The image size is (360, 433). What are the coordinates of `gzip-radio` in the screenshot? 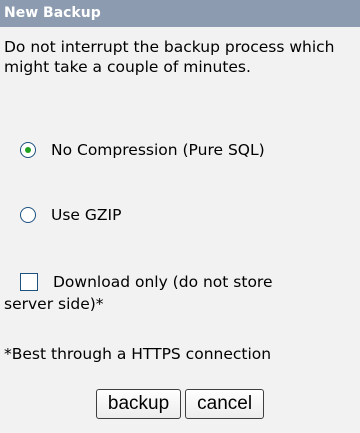 It's located at (28, 215).